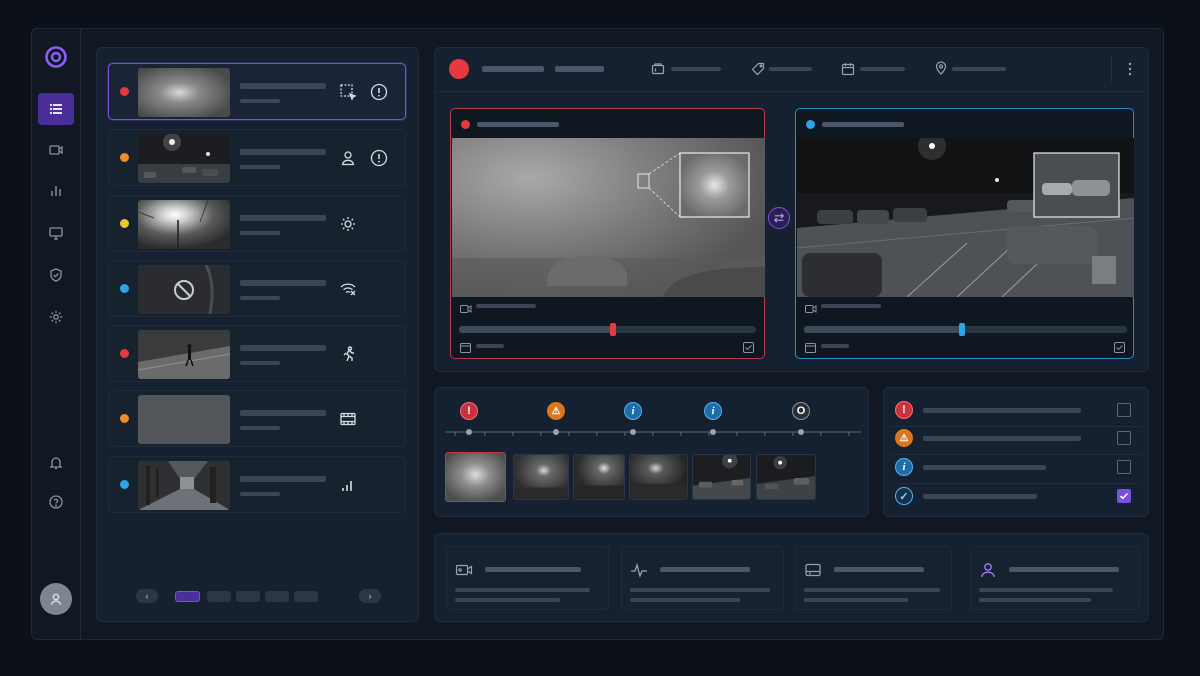 This screenshot has height=676, width=1200. I want to click on swap-feeds-button, so click(779, 218).